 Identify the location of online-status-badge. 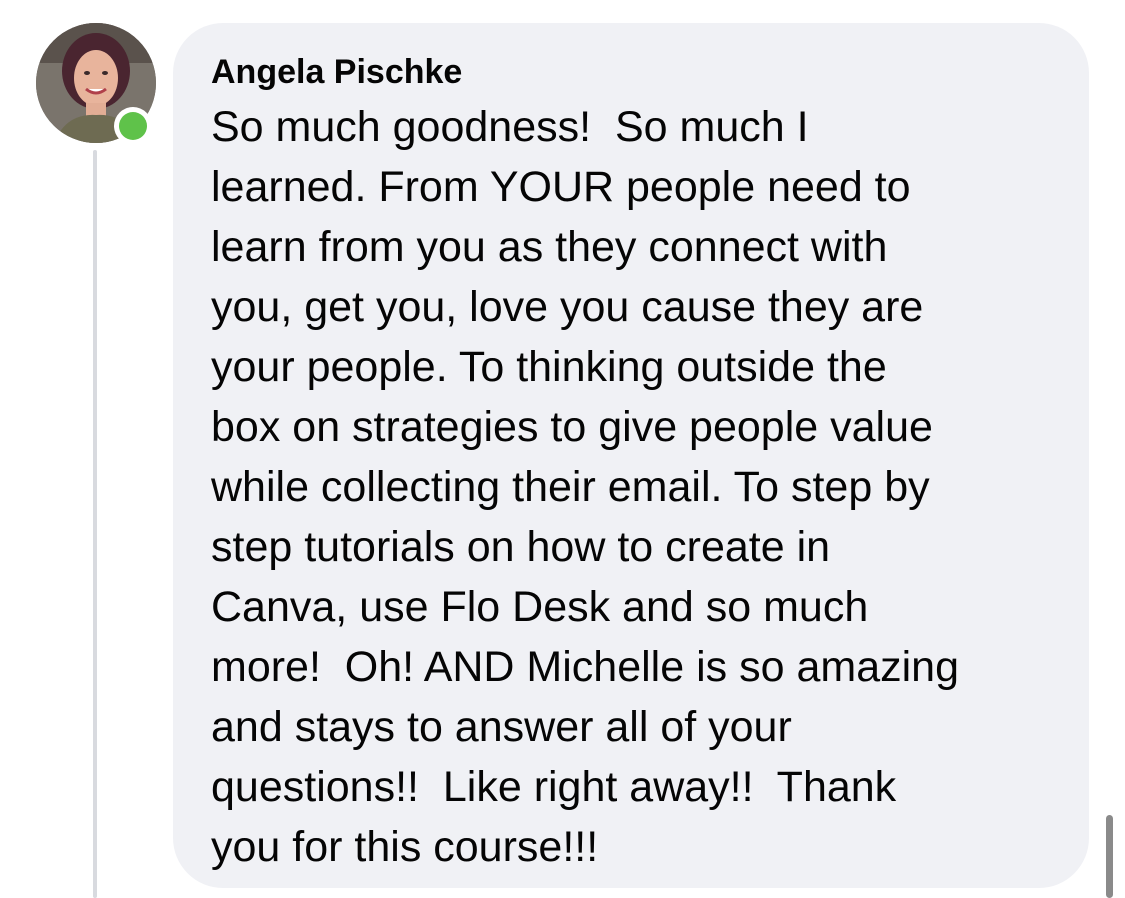
(133, 126).